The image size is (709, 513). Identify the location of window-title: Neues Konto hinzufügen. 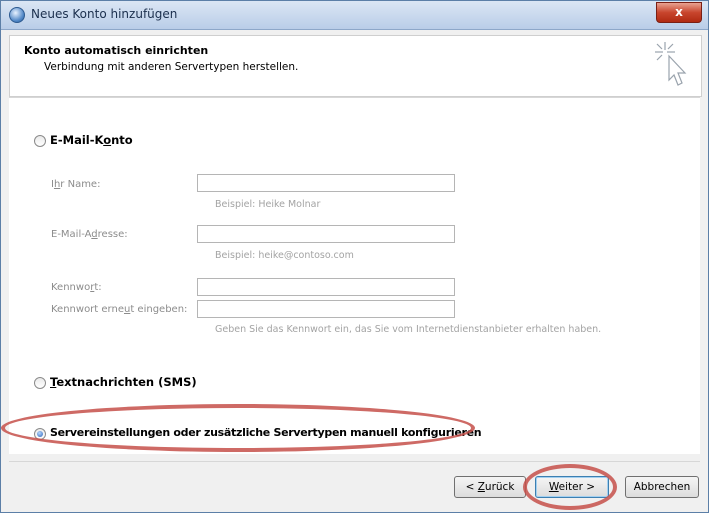
(104, 14).